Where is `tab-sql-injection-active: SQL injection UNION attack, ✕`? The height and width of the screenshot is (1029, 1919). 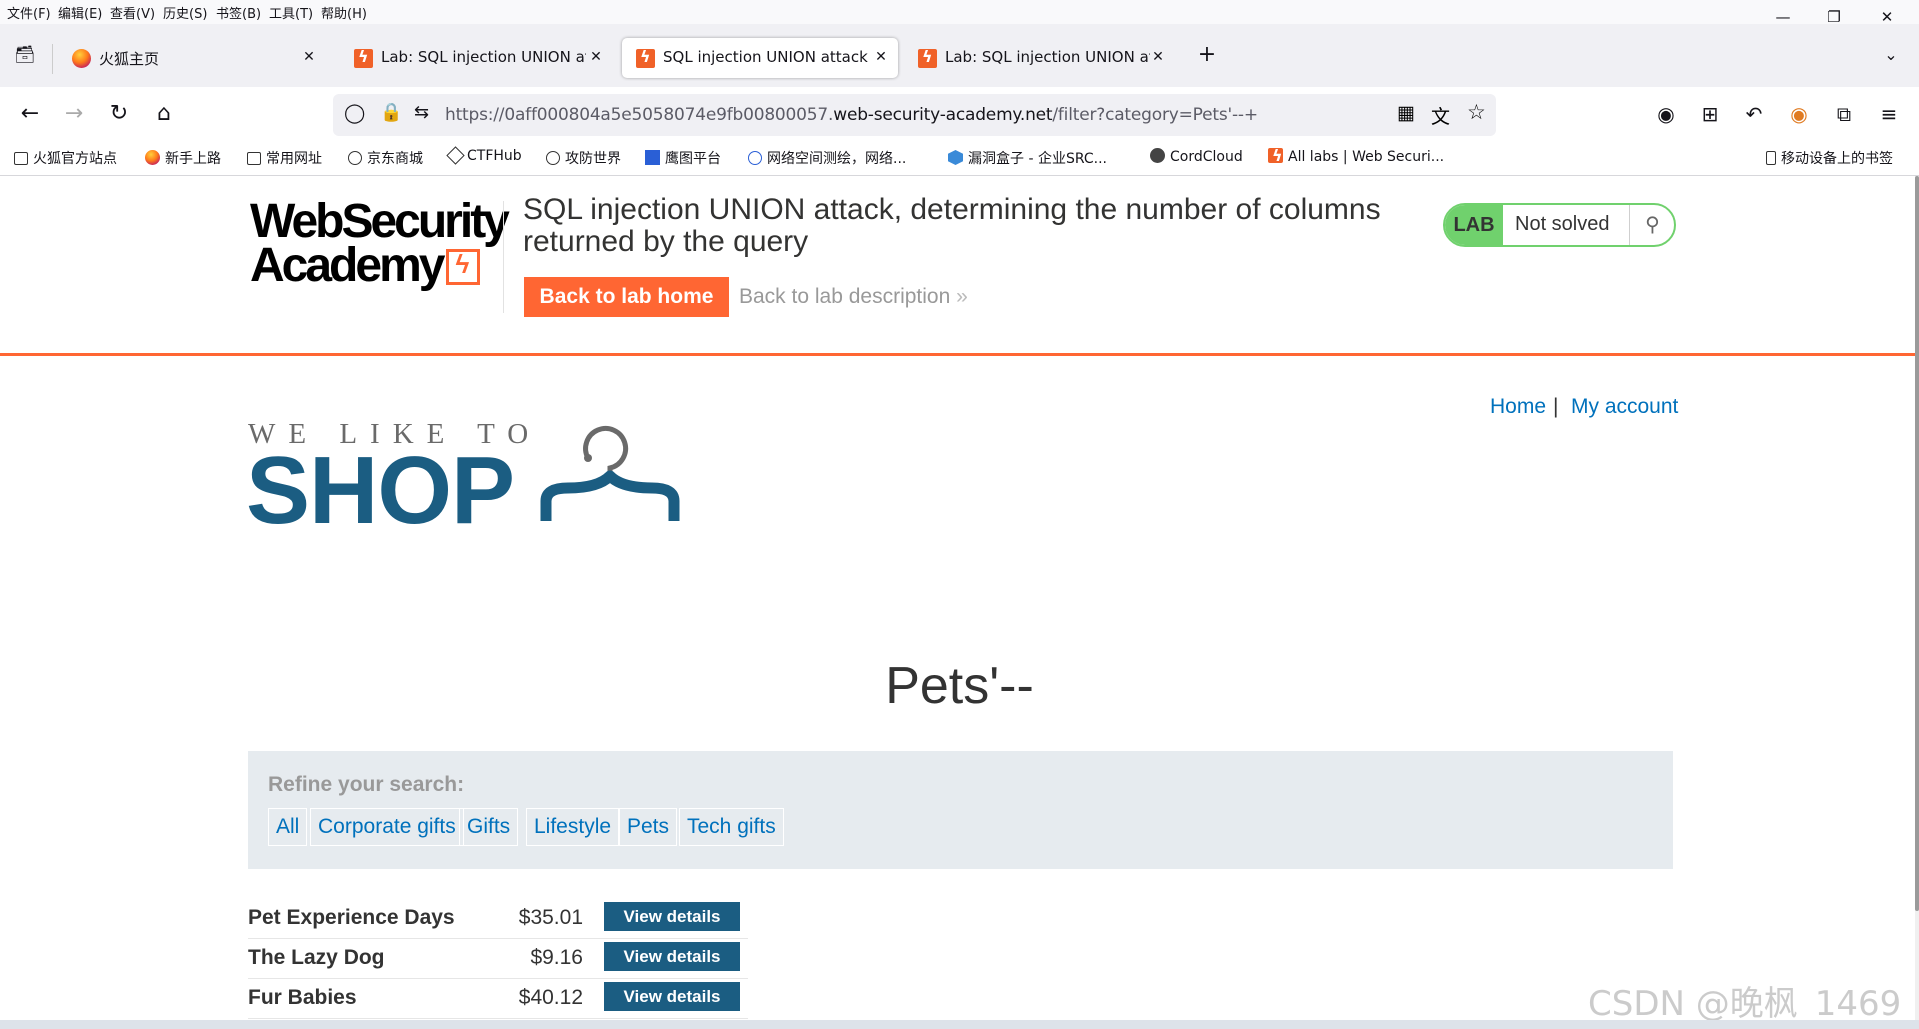
tab-sql-injection-active: SQL injection UNION attack, ✕ is located at coordinates (760, 58).